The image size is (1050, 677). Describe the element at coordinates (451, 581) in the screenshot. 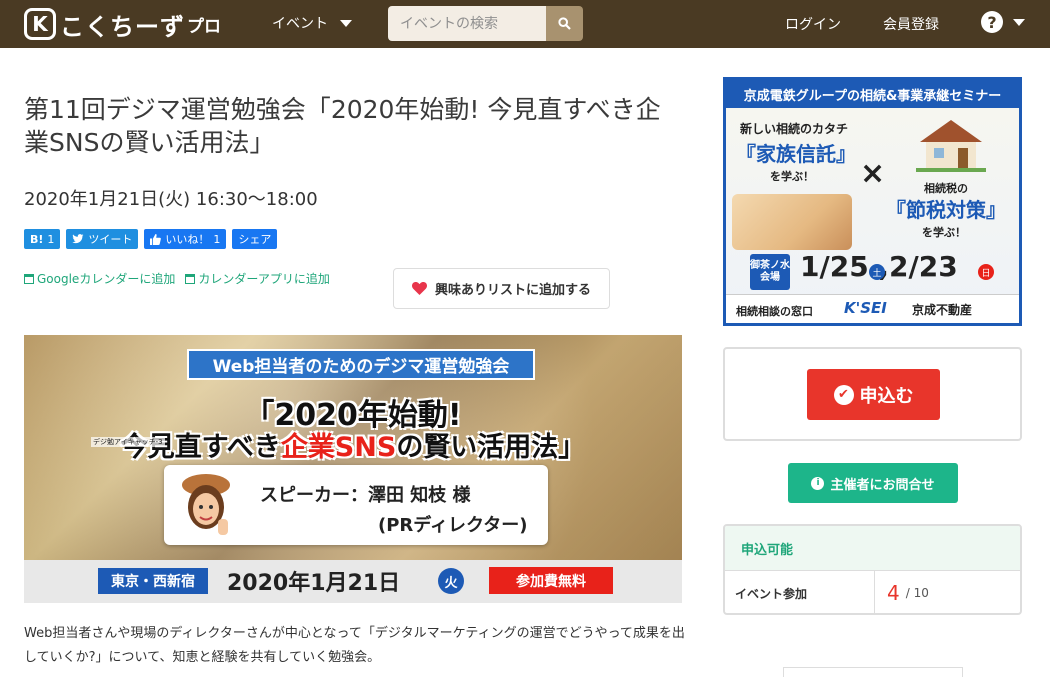

I see `banner-weekday: 火` at that location.